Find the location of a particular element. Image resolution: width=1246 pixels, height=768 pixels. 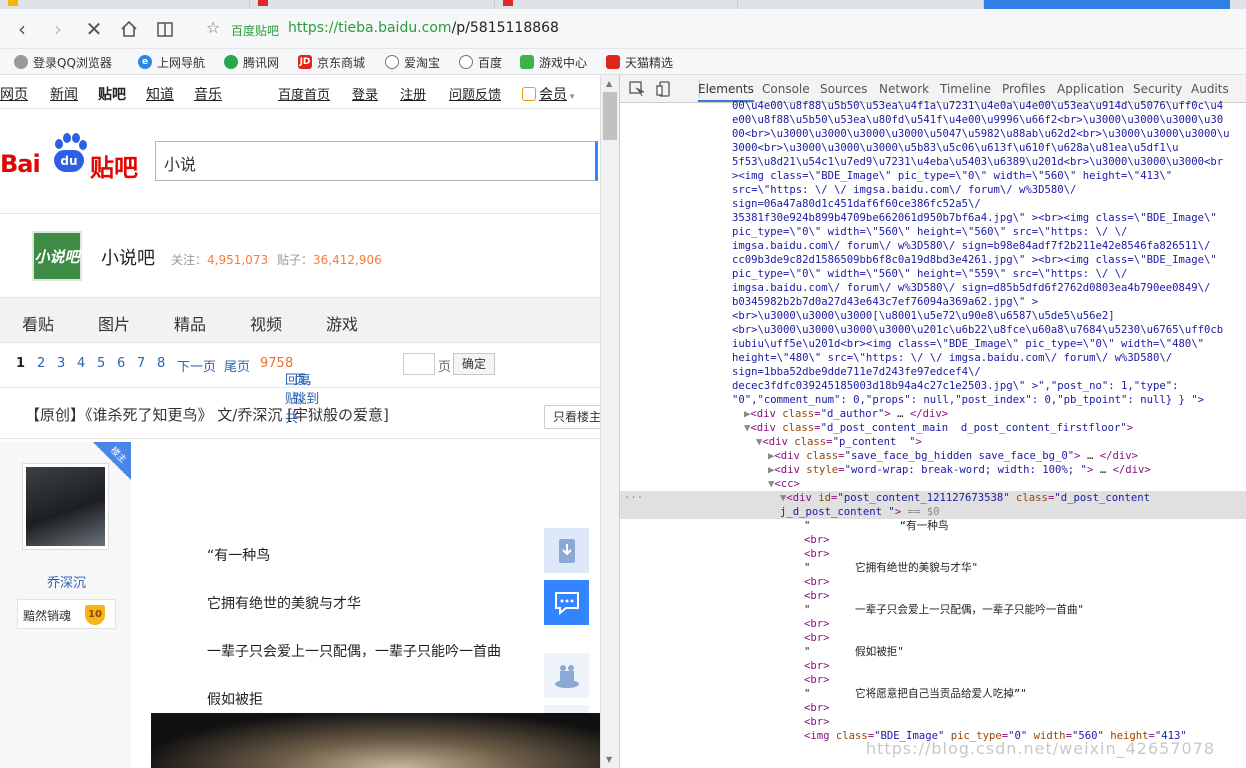

tab-images: 图片 is located at coordinates (114, 323).